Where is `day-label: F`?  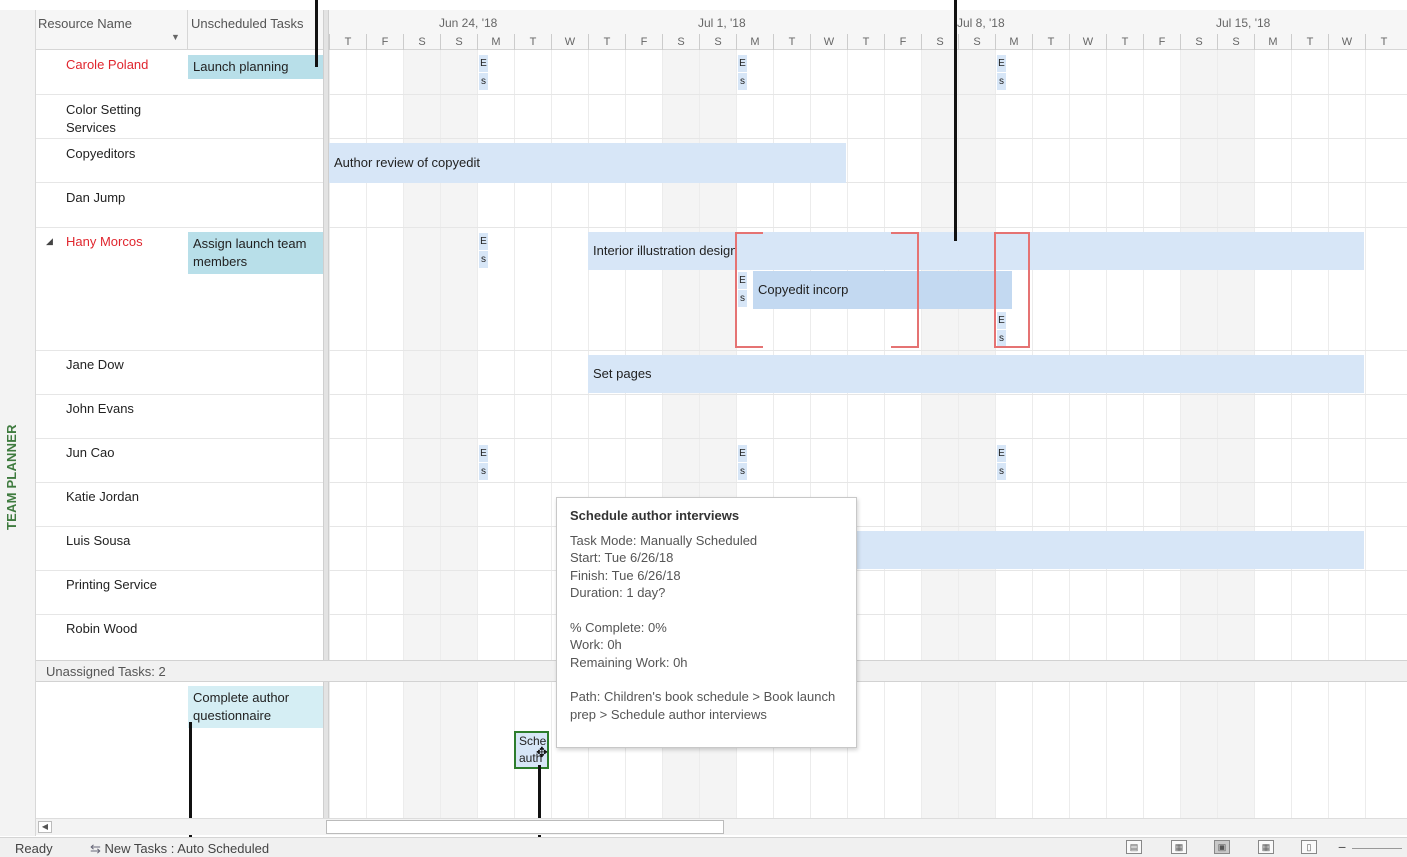 day-label: F is located at coordinates (902, 42).